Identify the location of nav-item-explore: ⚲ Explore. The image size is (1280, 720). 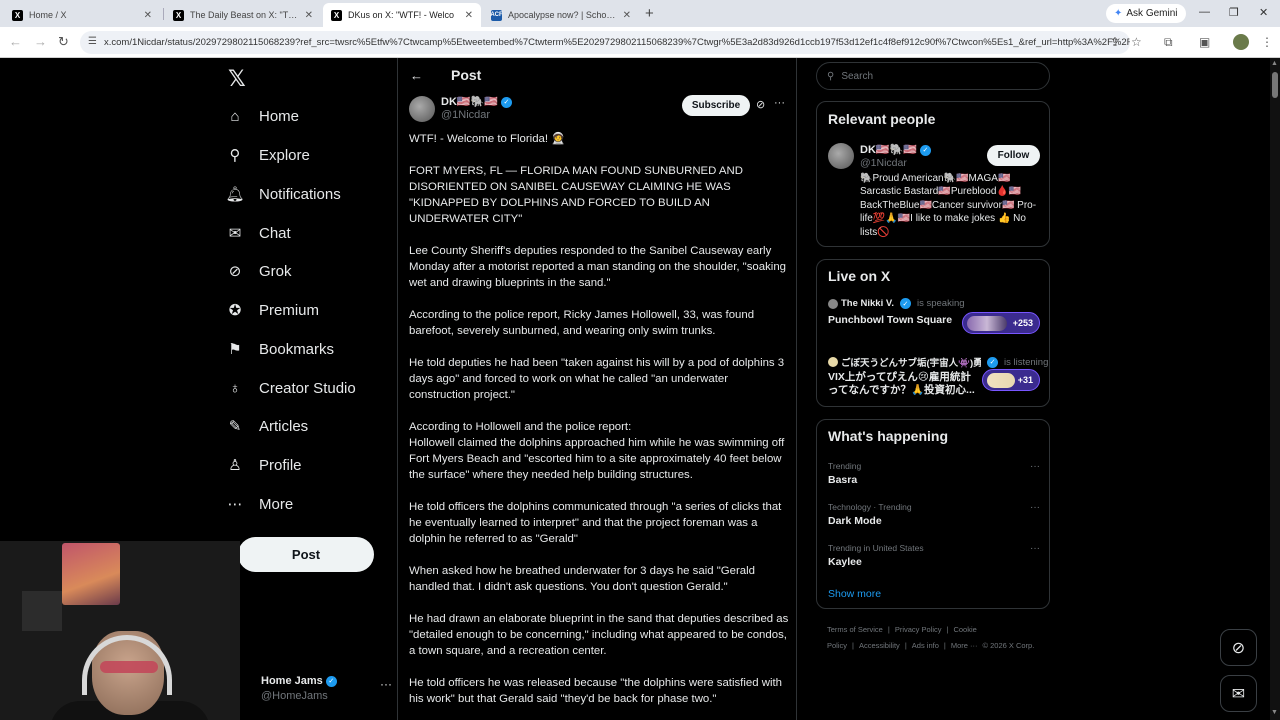
(268, 155).